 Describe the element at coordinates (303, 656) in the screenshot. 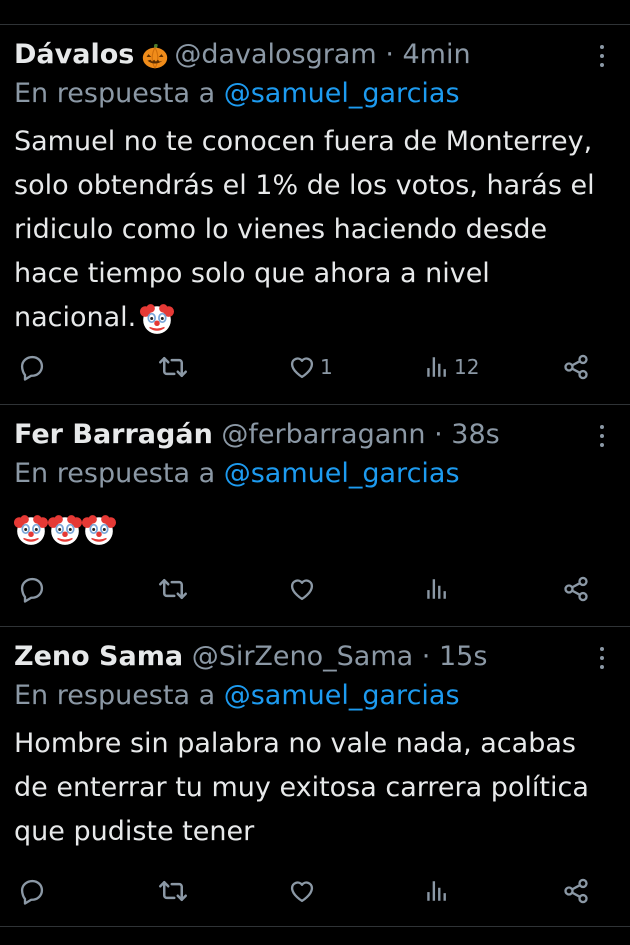

I see `user-handle: @SirZeno_Sama` at that location.